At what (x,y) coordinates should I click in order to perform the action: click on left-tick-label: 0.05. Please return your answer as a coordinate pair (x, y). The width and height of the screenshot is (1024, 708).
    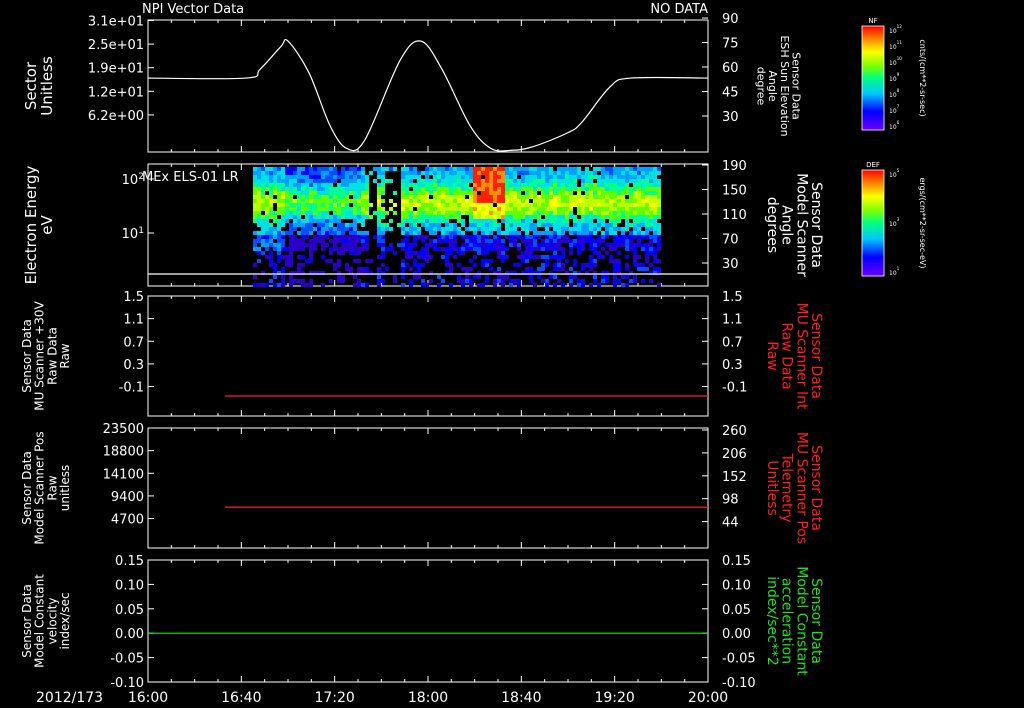
    Looking at the image, I should click on (129, 610).